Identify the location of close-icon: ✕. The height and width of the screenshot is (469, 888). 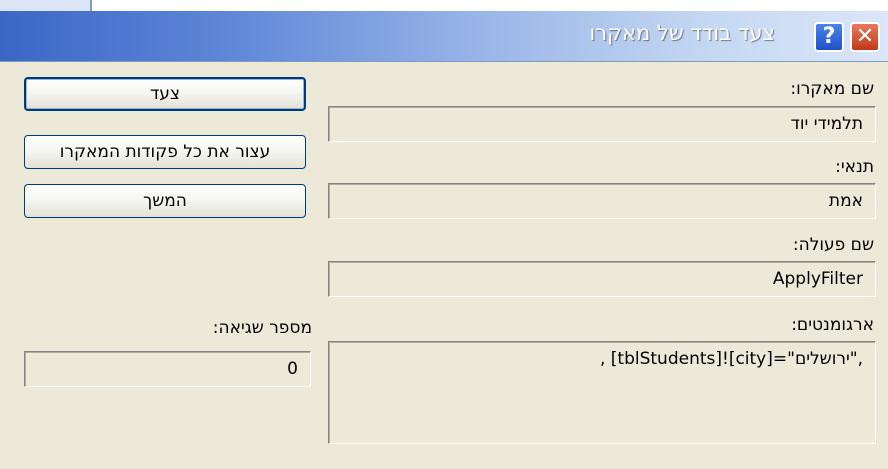
(865, 36).